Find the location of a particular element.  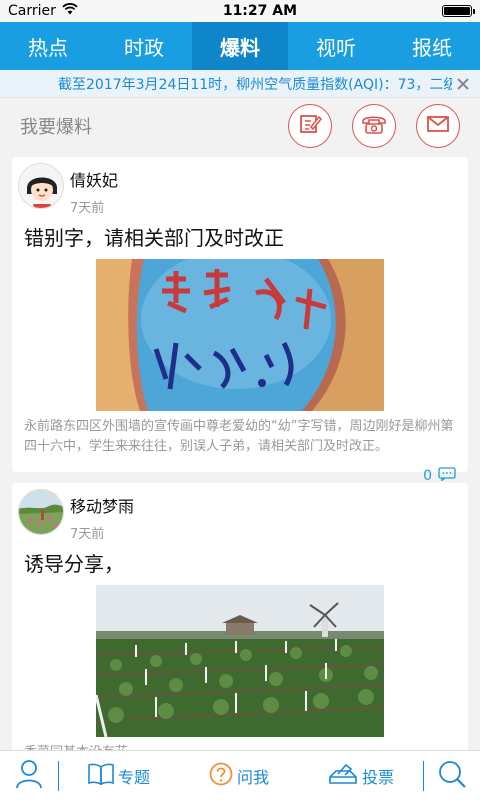

search-button is located at coordinates (452, 776).